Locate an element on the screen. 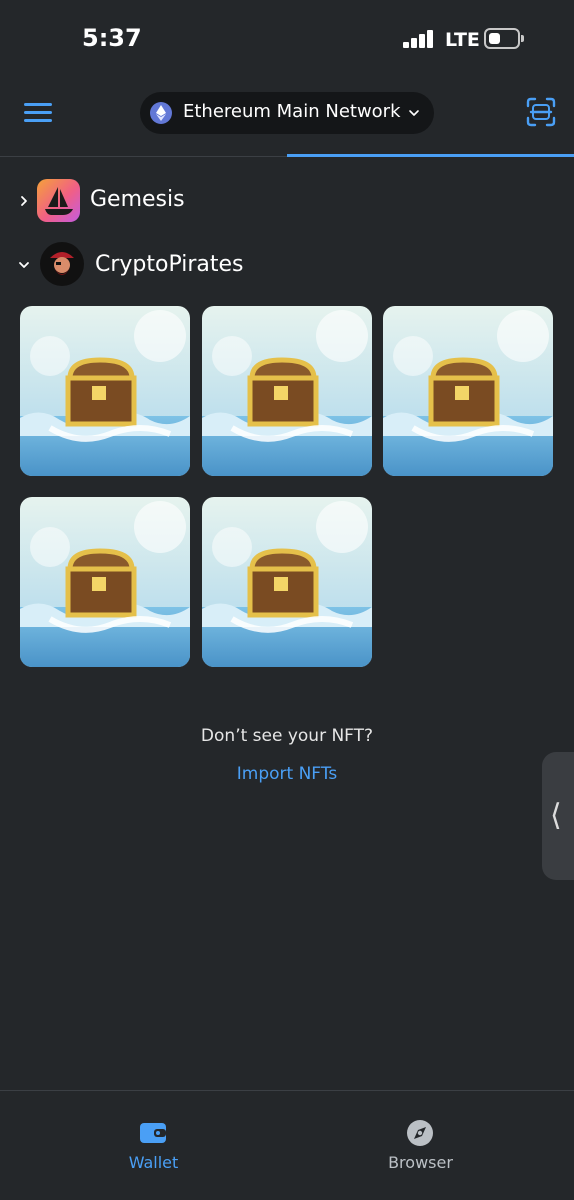  wallet-icon is located at coordinates (153, 1133).